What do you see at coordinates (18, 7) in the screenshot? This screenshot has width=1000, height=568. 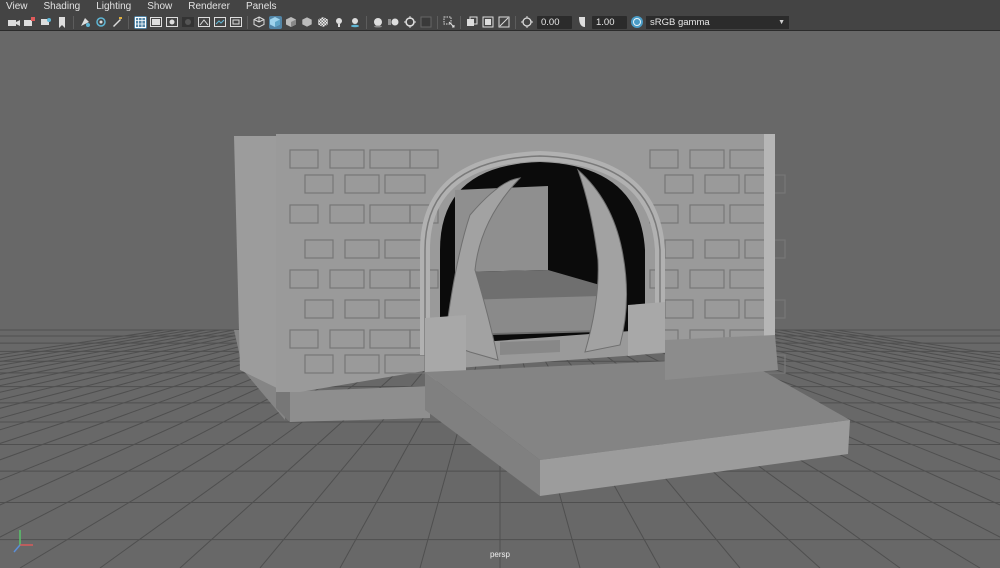 I see `menu-view: View` at bounding box center [18, 7].